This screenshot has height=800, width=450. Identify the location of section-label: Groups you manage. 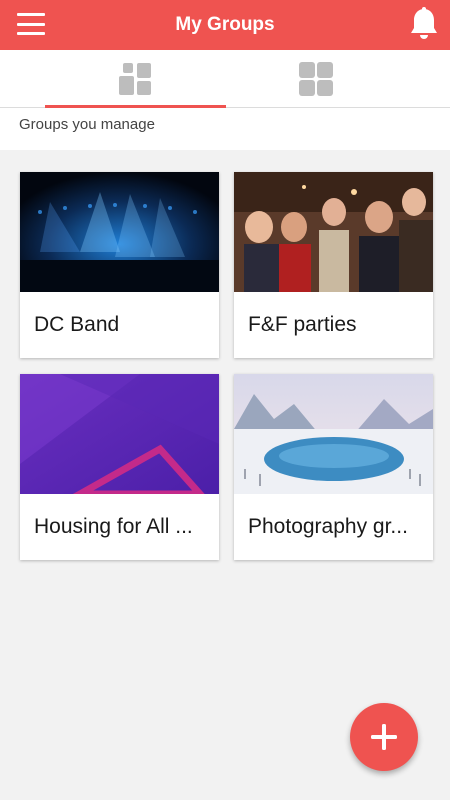
(225, 129).